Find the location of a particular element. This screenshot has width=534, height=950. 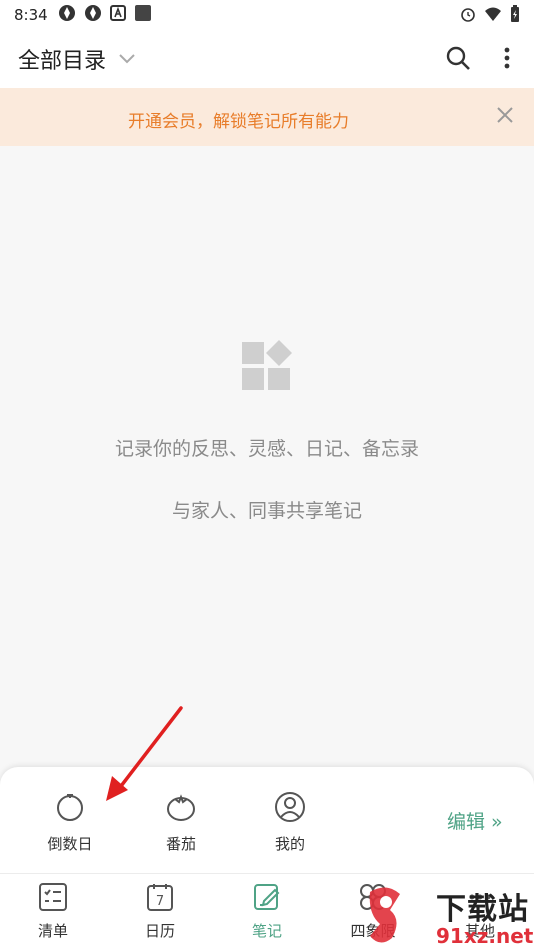

tab-calendar: 7 日历 is located at coordinates (160, 911).